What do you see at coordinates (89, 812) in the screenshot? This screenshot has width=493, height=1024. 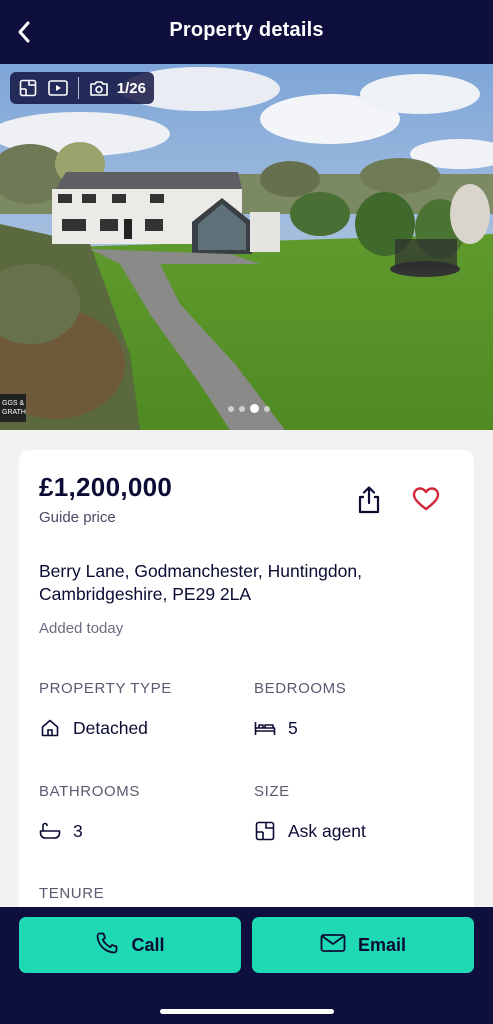 I see `attribute-bathrooms: BATHROOMS 3` at bounding box center [89, 812].